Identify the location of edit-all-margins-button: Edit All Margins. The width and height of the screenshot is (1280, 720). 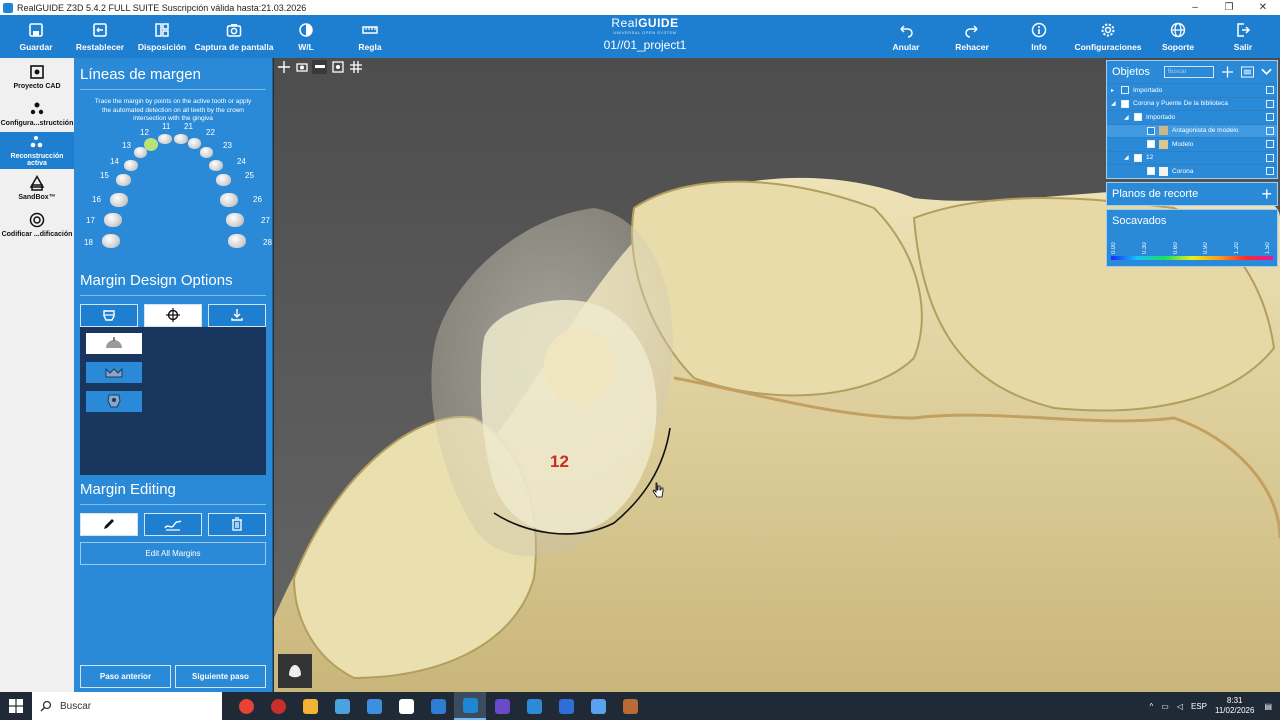
(173, 553).